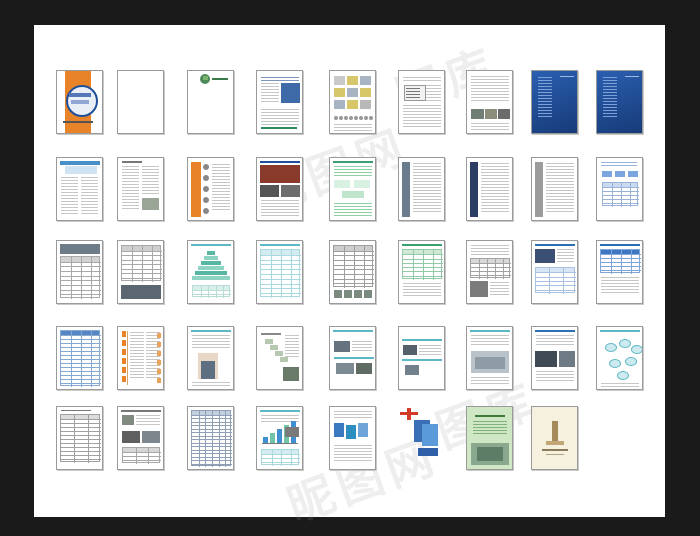 This screenshot has width=700, height=536. I want to click on thumbnail-page-text-left-strip-grey, so click(554, 189).